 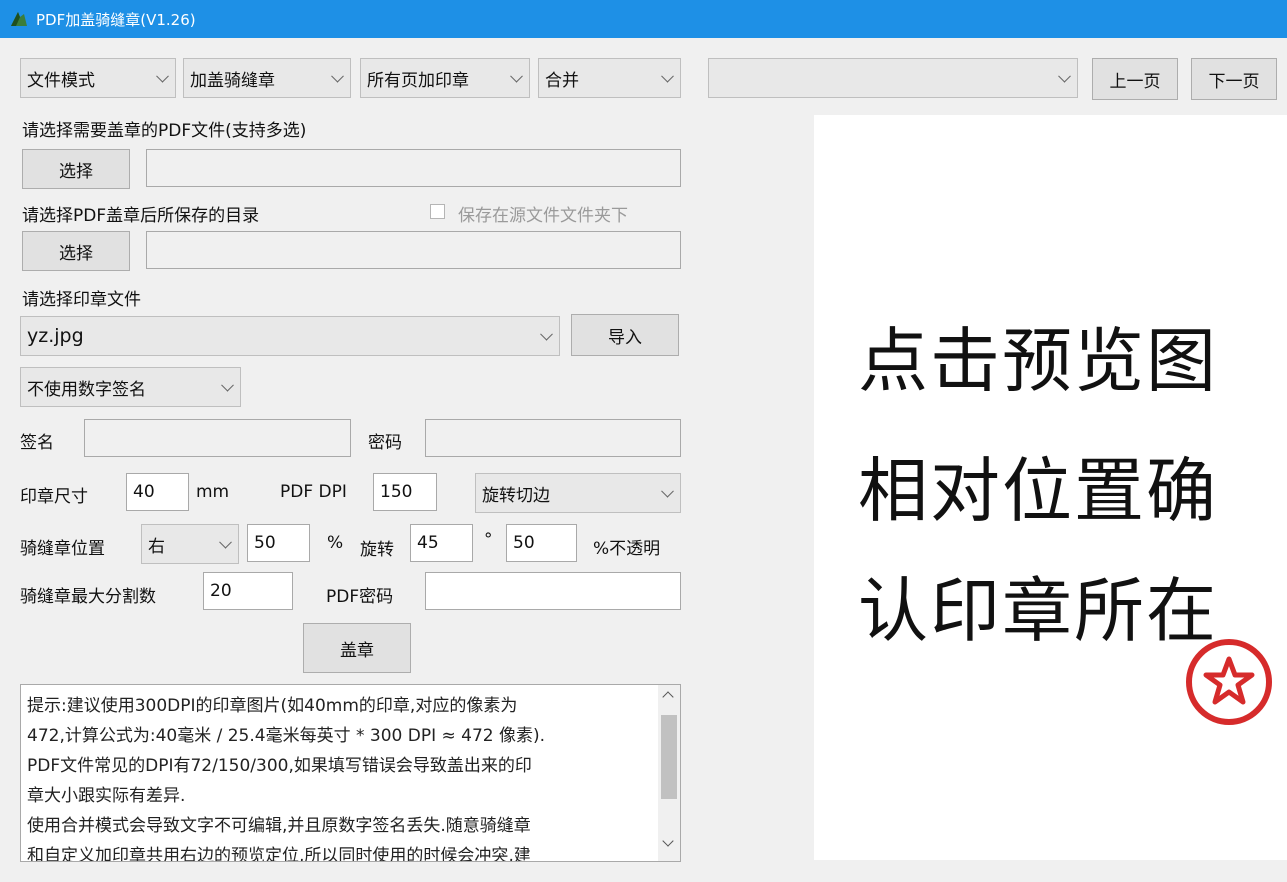 What do you see at coordinates (156, 546) in the screenshot?
I see `position-value: 右` at bounding box center [156, 546].